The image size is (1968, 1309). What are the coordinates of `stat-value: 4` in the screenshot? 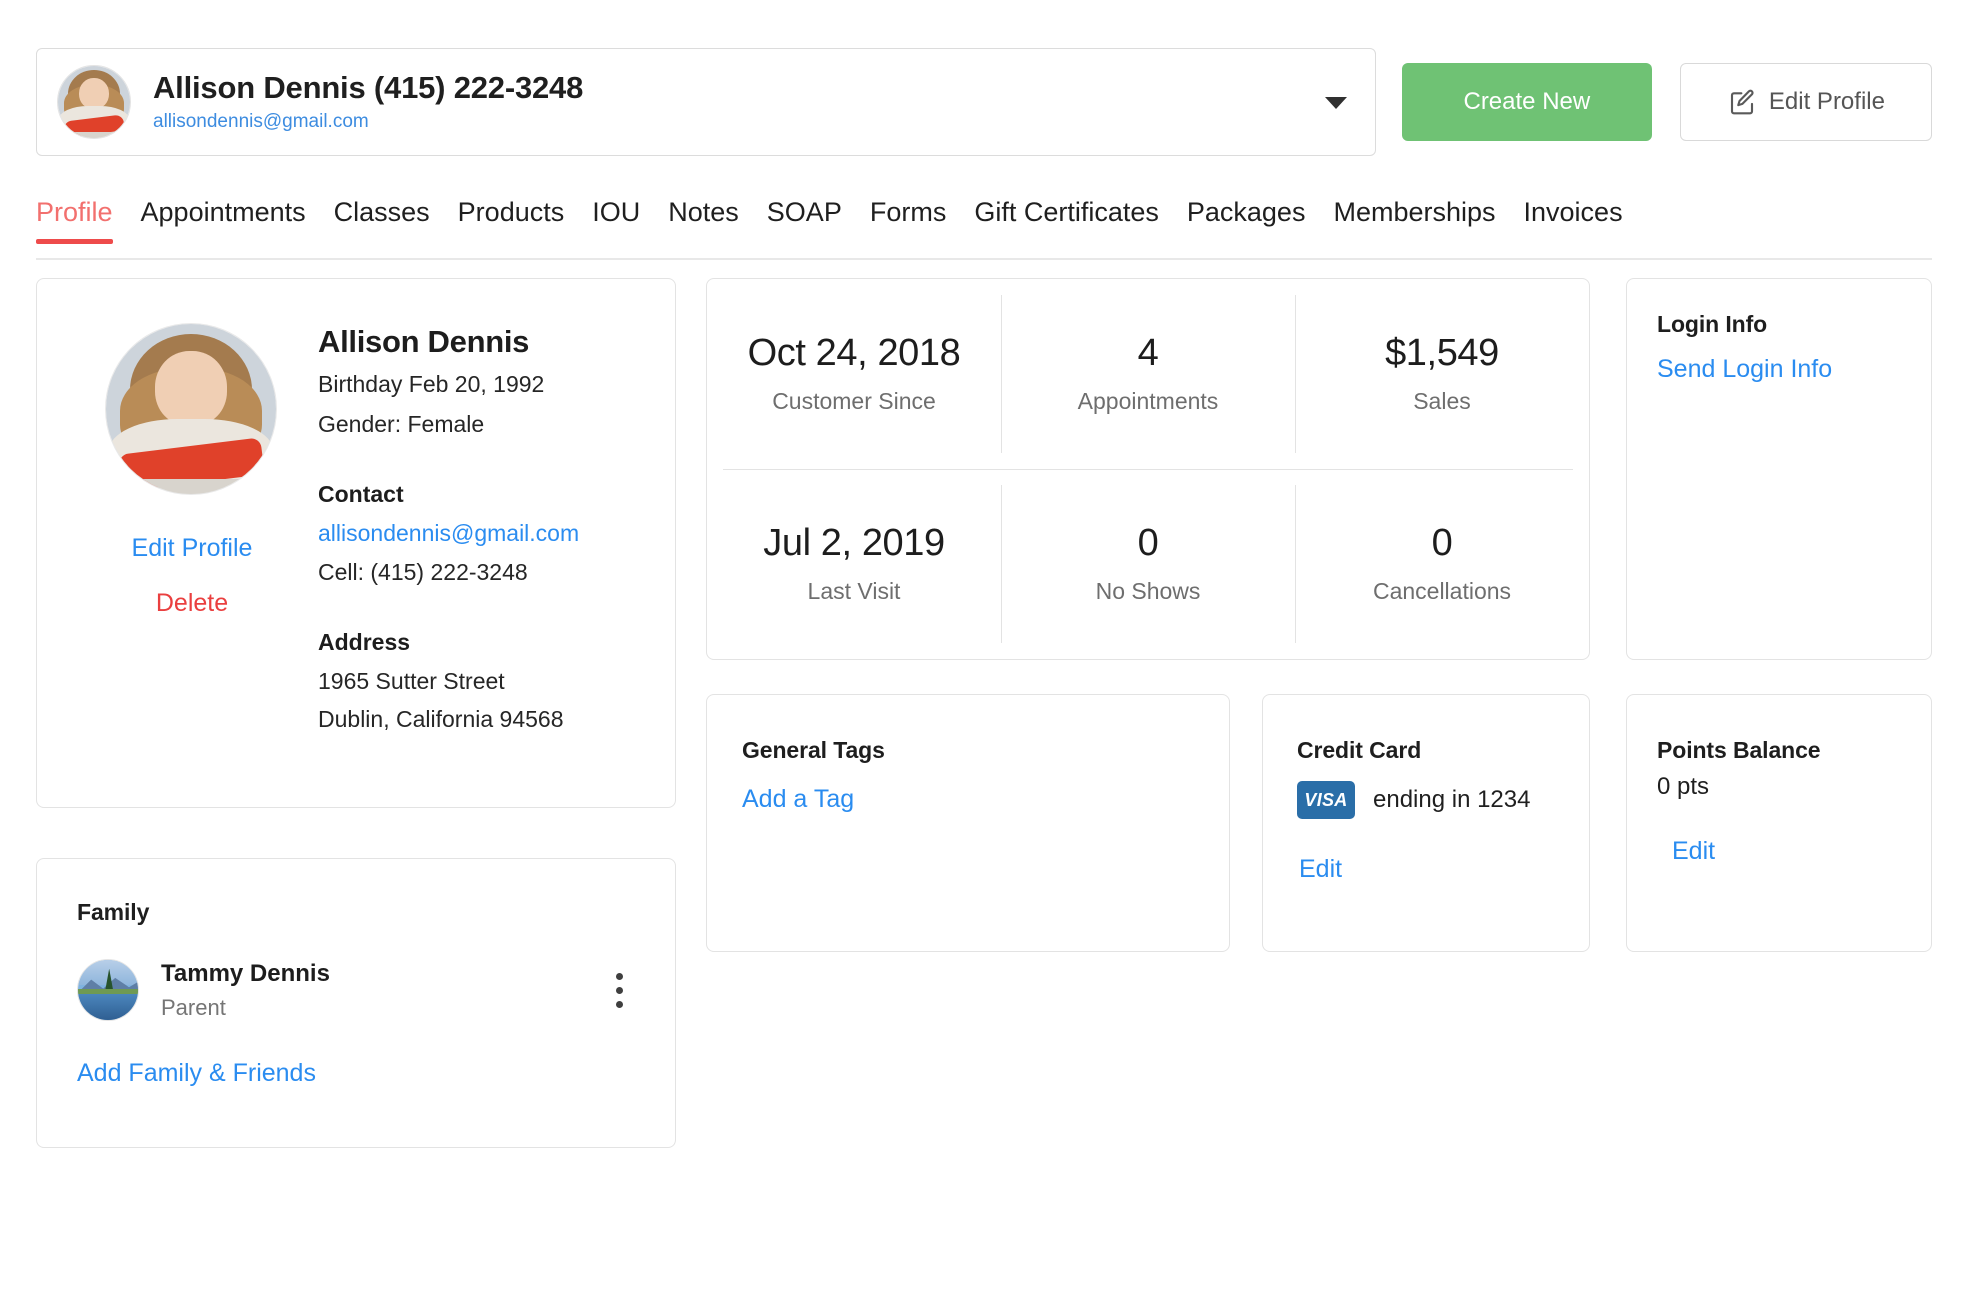 It's located at (1148, 353).